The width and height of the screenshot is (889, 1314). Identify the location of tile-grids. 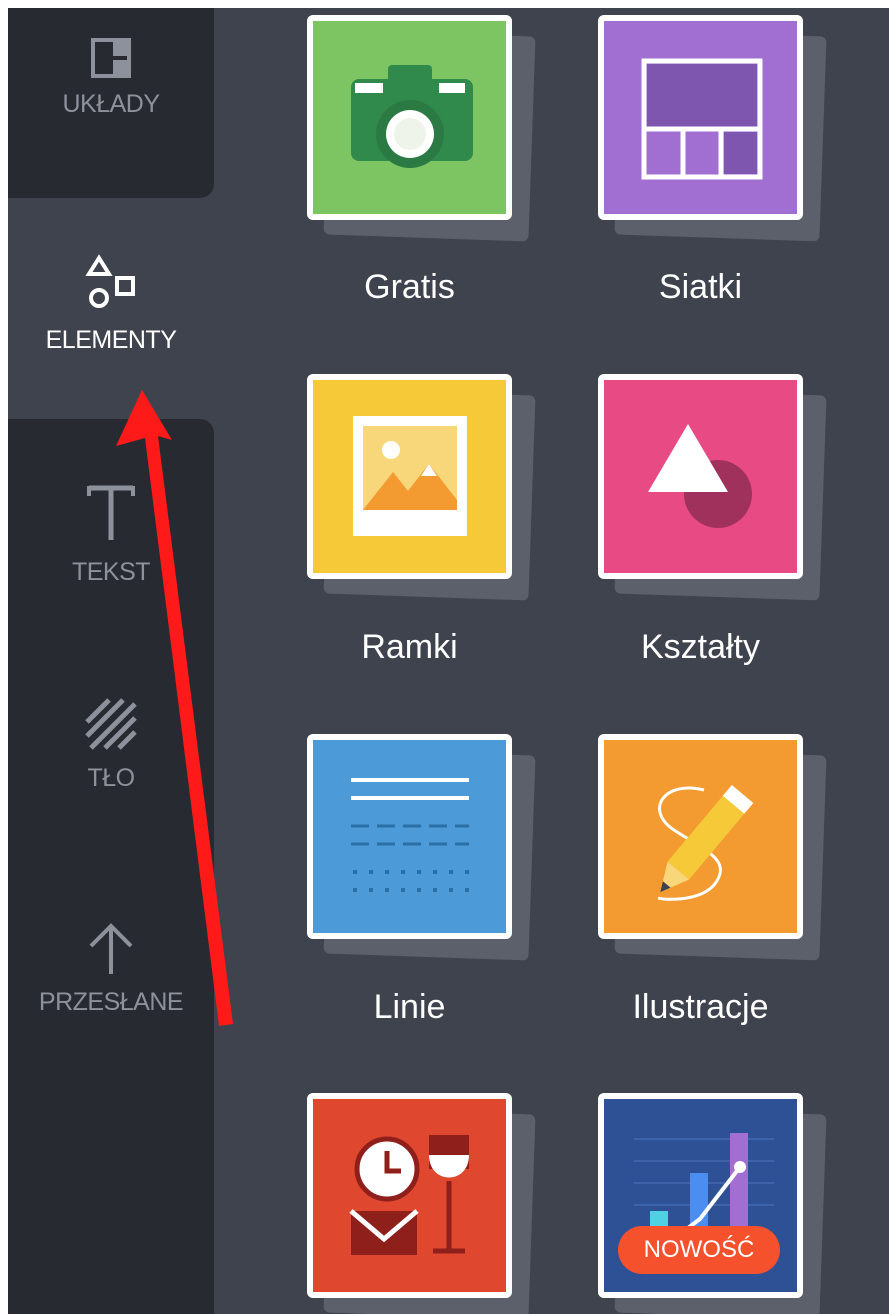
(712, 128).